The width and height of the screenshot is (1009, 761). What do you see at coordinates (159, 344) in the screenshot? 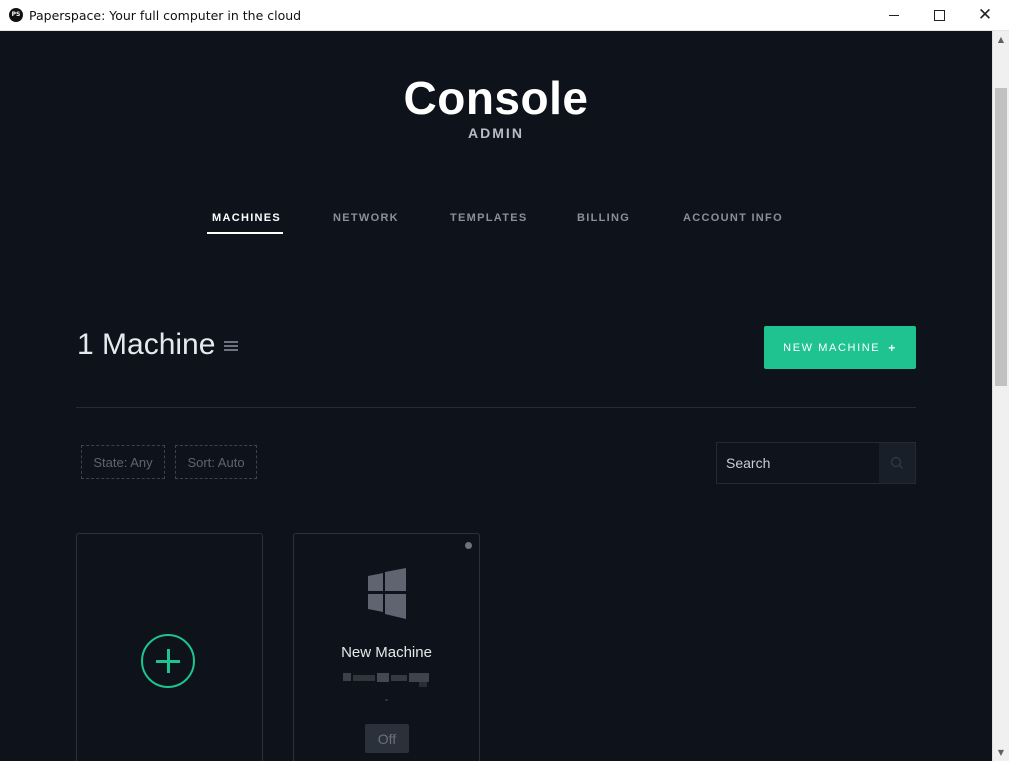
I see `machine-count-label: Machine` at bounding box center [159, 344].